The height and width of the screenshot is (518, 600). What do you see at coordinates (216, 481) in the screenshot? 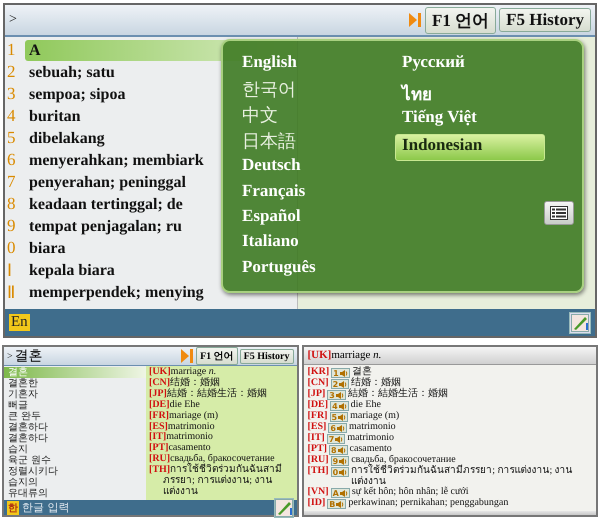
I see `definition-line: [TH]การใช้ชีวิตร่วมกันฉันสามีภรรยา; การแต่งงาน; งานแต่งงาน` at bounding box center [216, 481].